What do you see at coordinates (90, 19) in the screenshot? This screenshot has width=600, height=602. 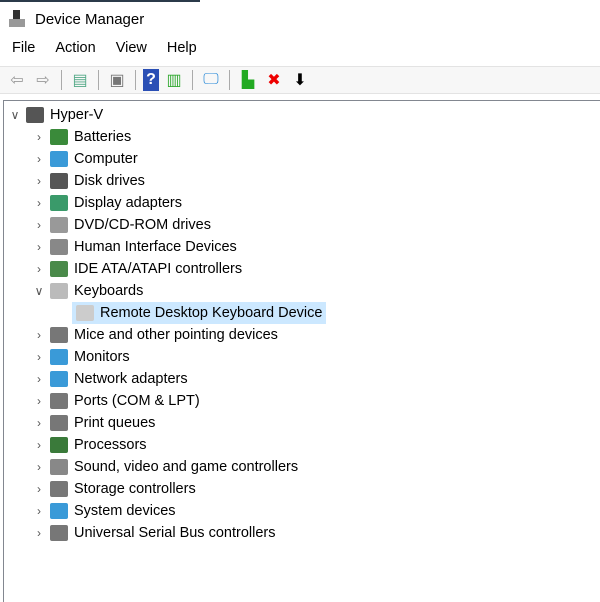 I see `window-title: Device Manager` at bounding box center [90, 19].